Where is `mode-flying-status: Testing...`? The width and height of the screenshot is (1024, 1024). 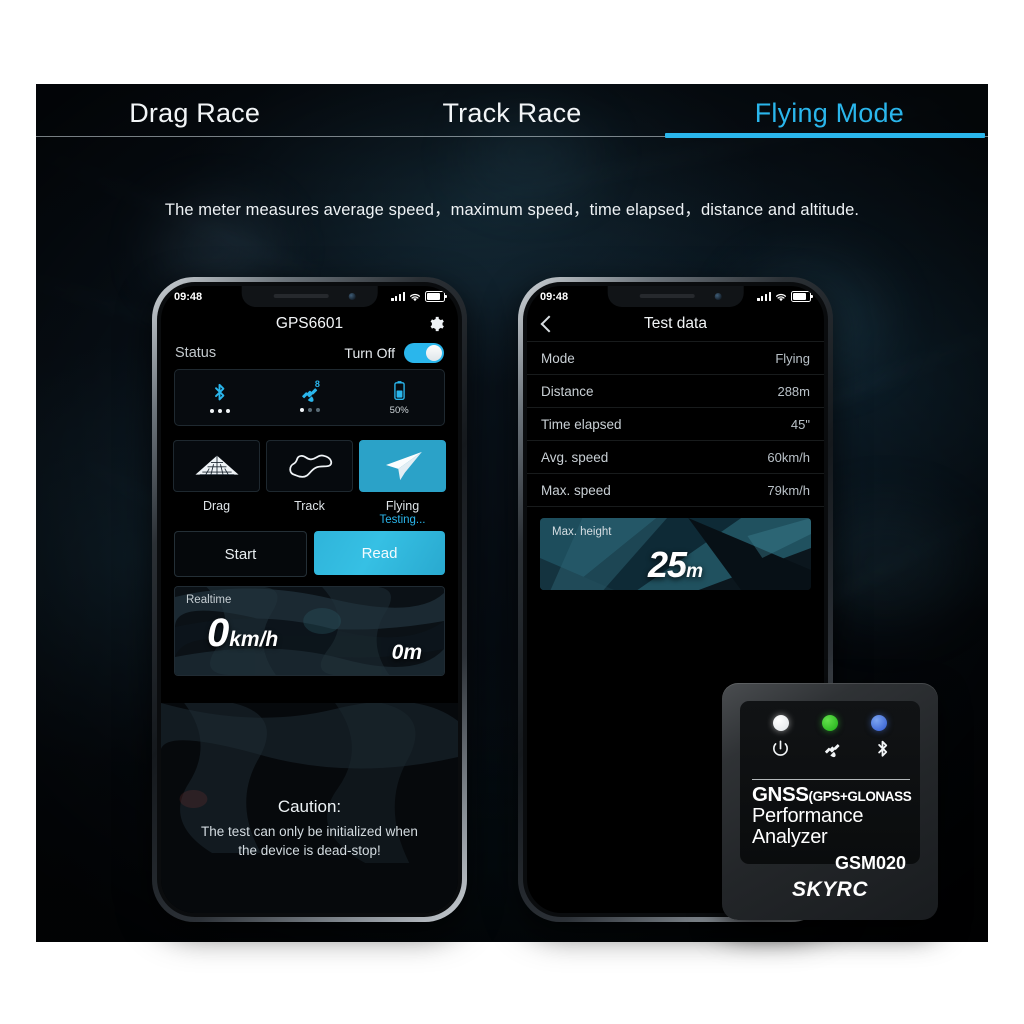 mode-flying-status: Testing... is located at coordinates (402, 520).